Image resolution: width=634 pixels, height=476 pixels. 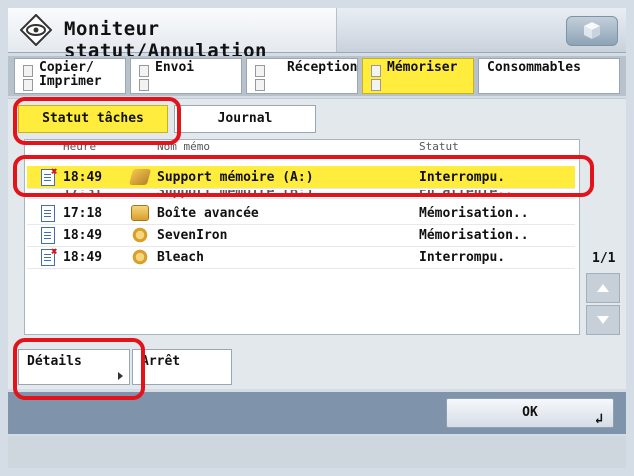 What do you see at coordinates (140, 177) in the screenshot?
I see `memory-card-icon` at bounding box center [140, 177].